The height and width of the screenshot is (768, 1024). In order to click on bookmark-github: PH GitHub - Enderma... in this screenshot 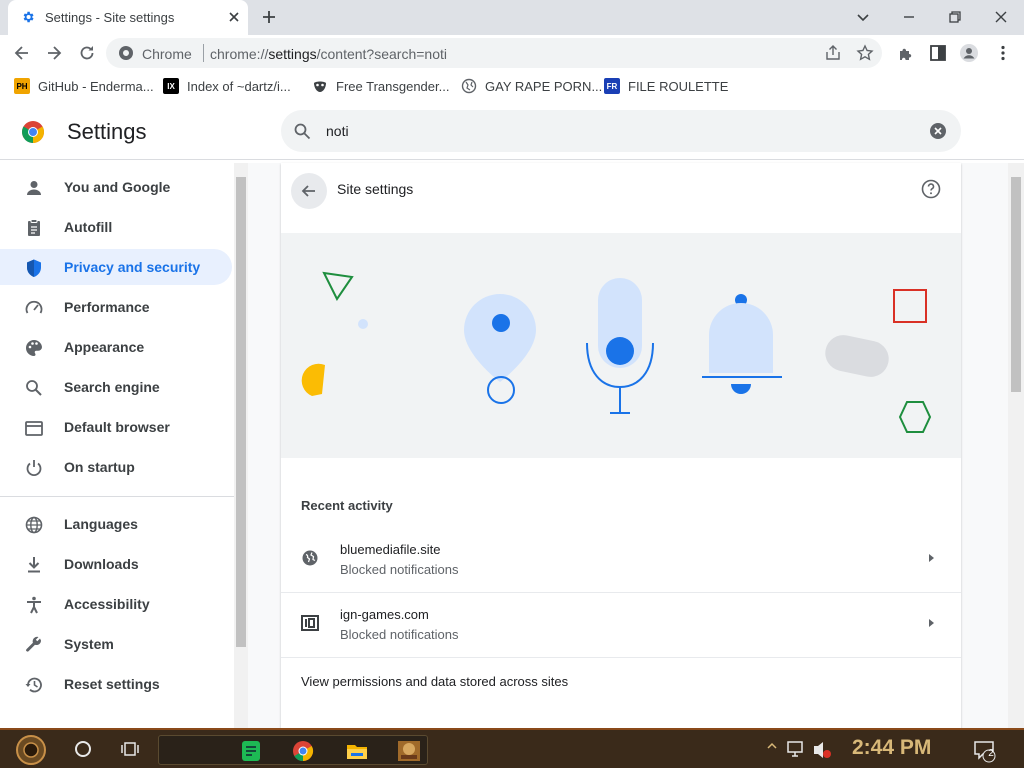, I will do `click(84, 86)`.